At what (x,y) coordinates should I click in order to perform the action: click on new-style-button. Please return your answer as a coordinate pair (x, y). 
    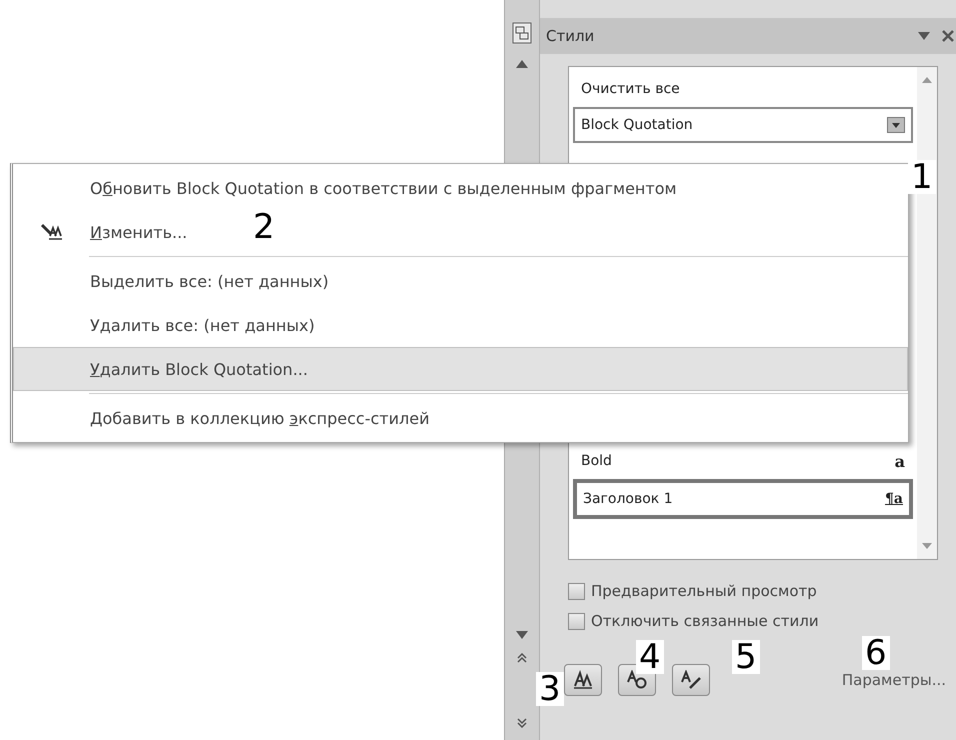
    Looking at the image, I should click on (583, 680).